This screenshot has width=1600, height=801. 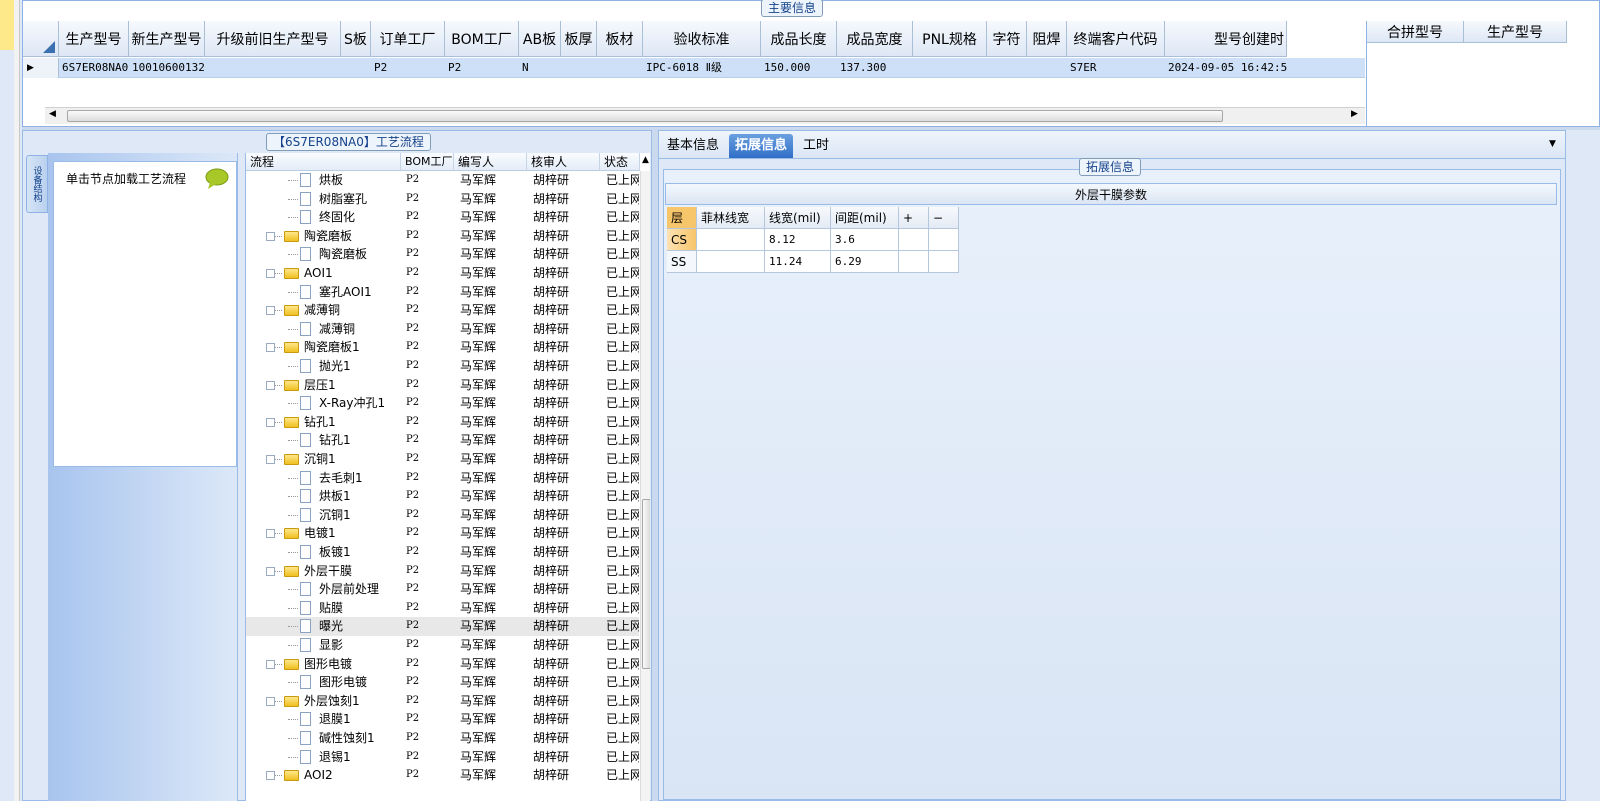 What do you see at coordinates (875, 39) in the screenshot?
I see `main-col-header: 成品宽度` at bounding box center [875, 39].